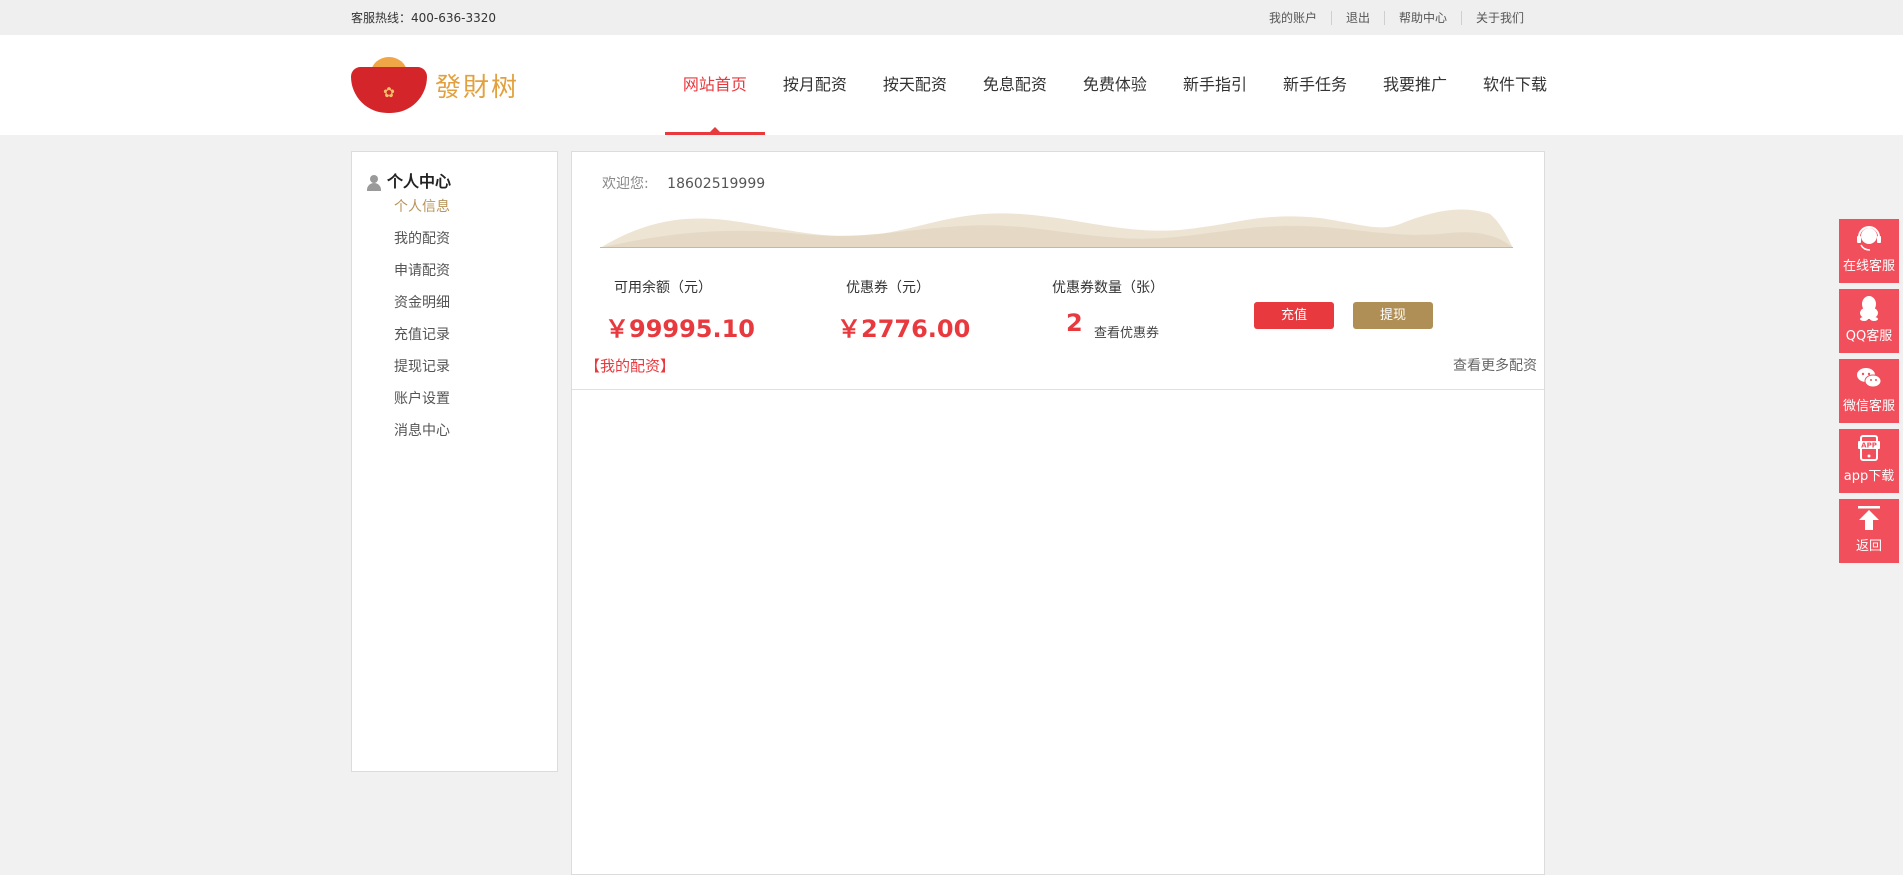  Describe the element at coordinates (716, 184) in the screenshot. I see `user-phone: 18602519999` at that location.